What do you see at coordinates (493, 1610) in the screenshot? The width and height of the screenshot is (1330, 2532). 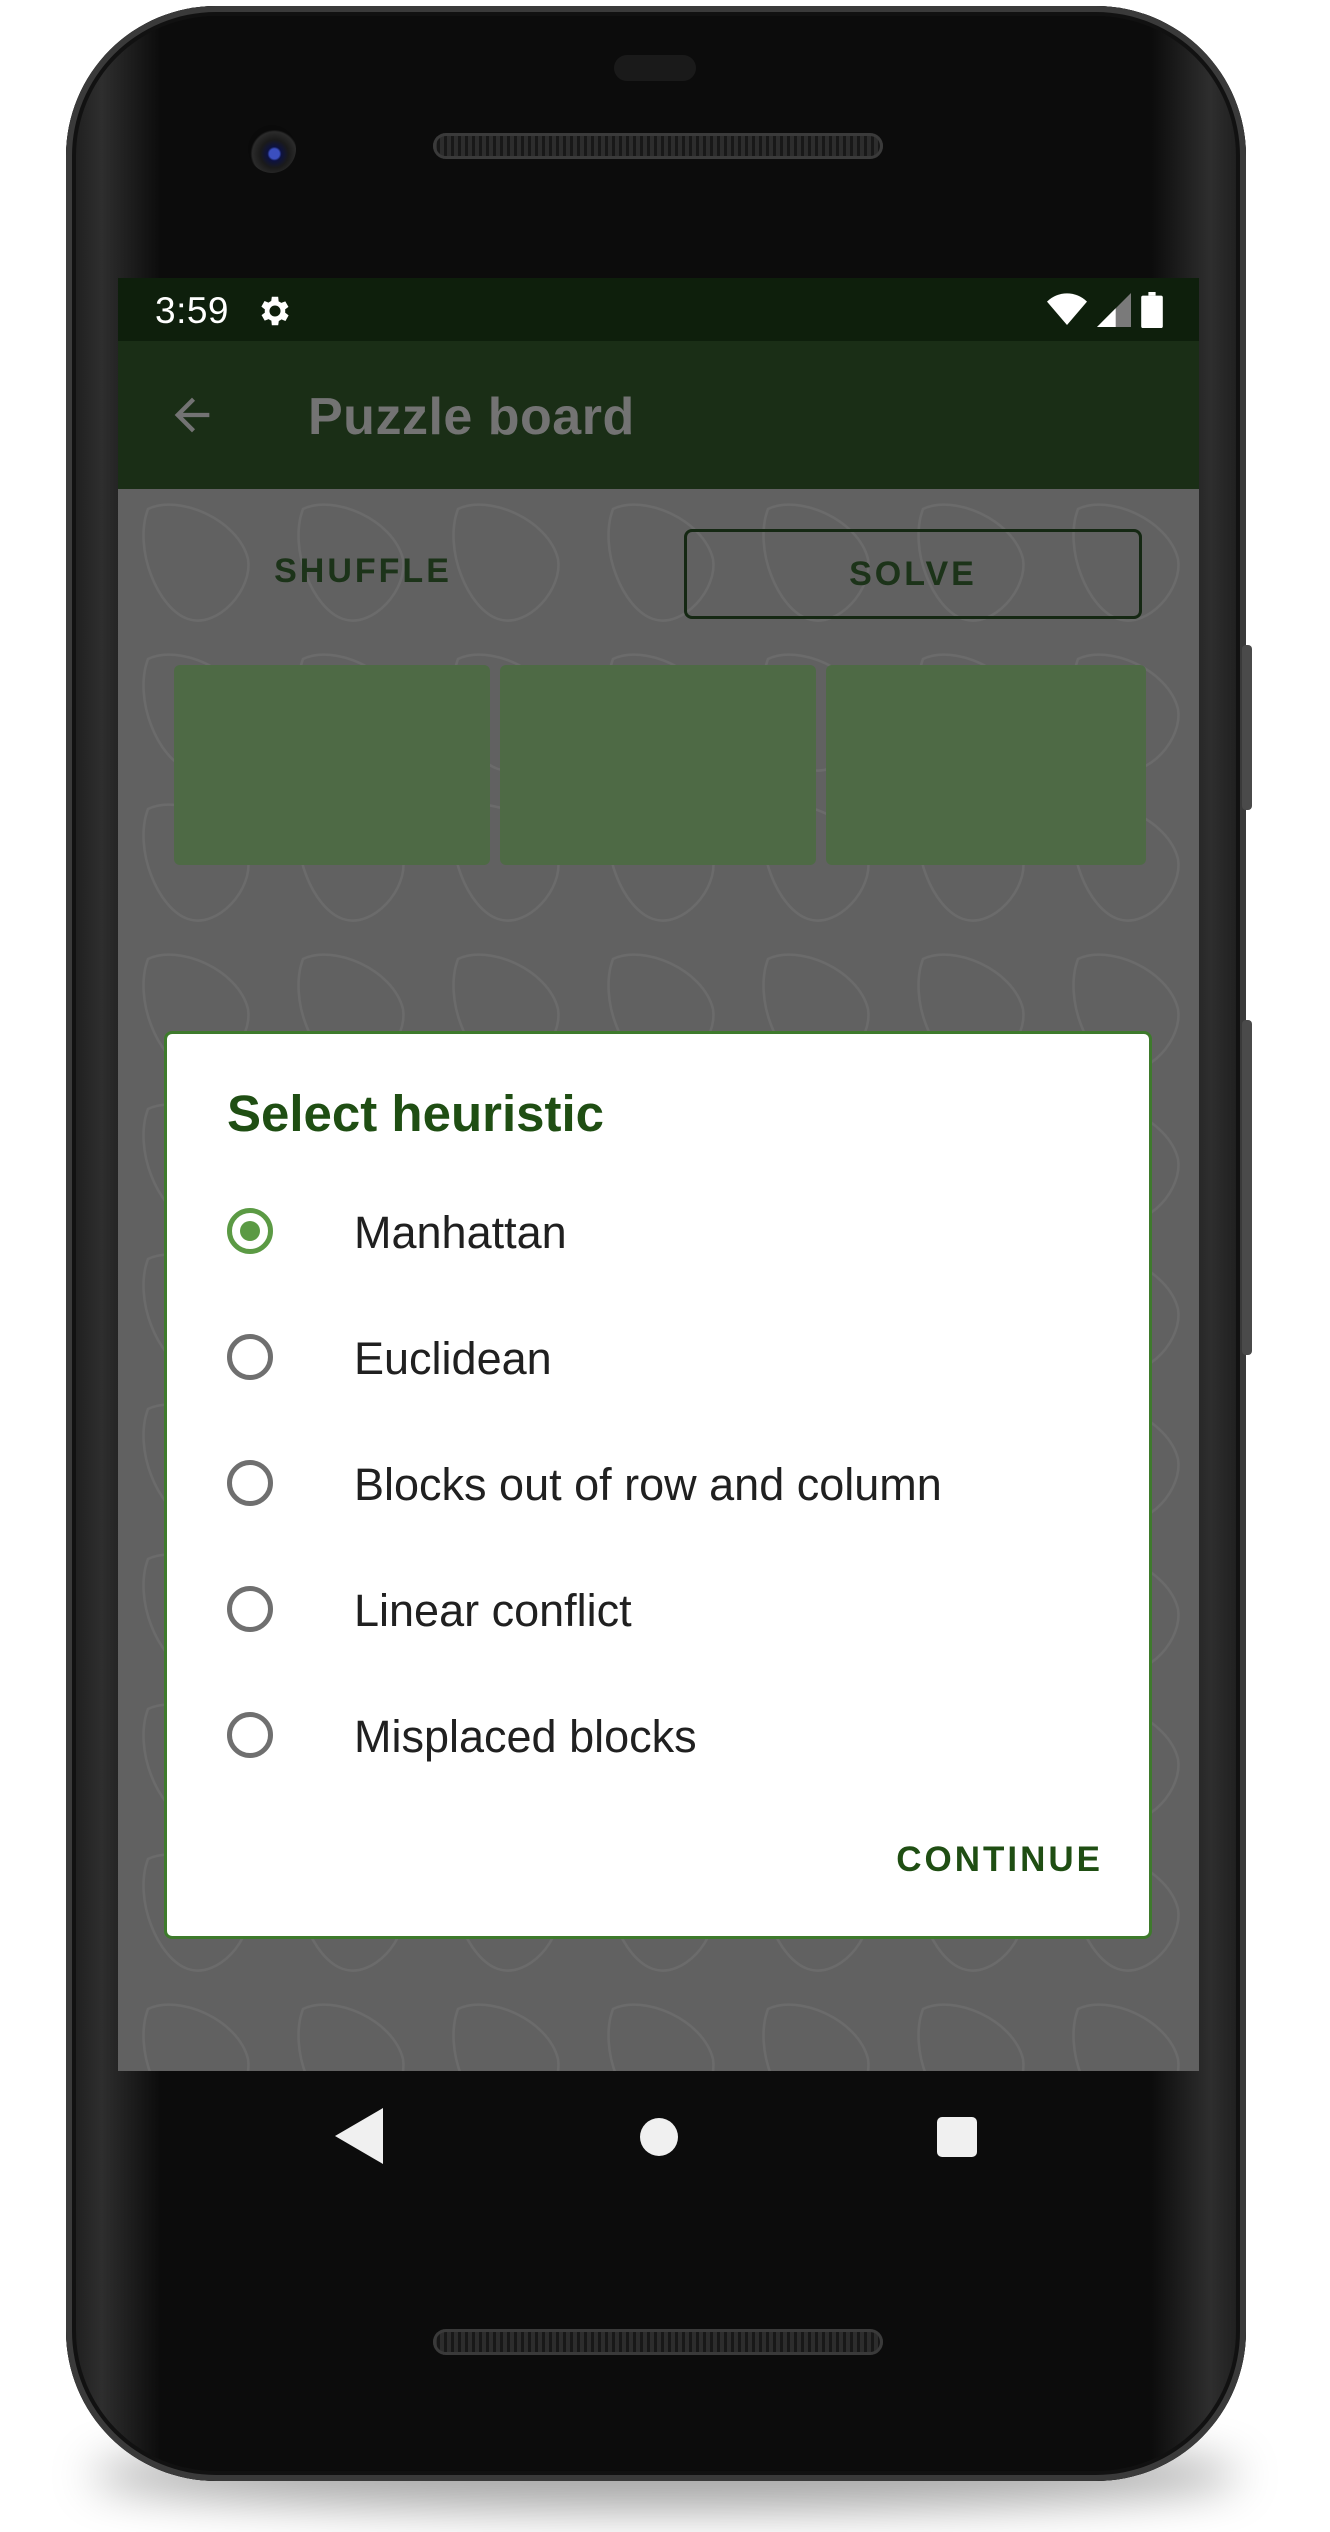 I see `option-label: Linear conflict` at bounding box center [493, 1610].